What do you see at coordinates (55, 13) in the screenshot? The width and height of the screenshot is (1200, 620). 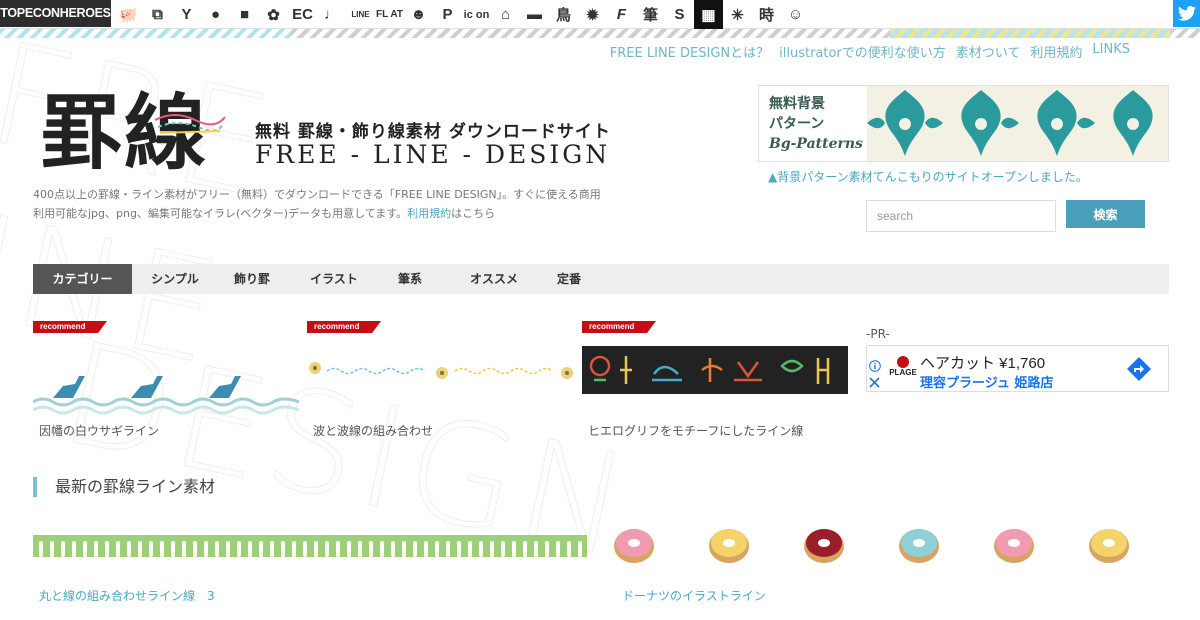 I see `brand-logo: TOPECONHEROES` at bounding box center [55, 13].